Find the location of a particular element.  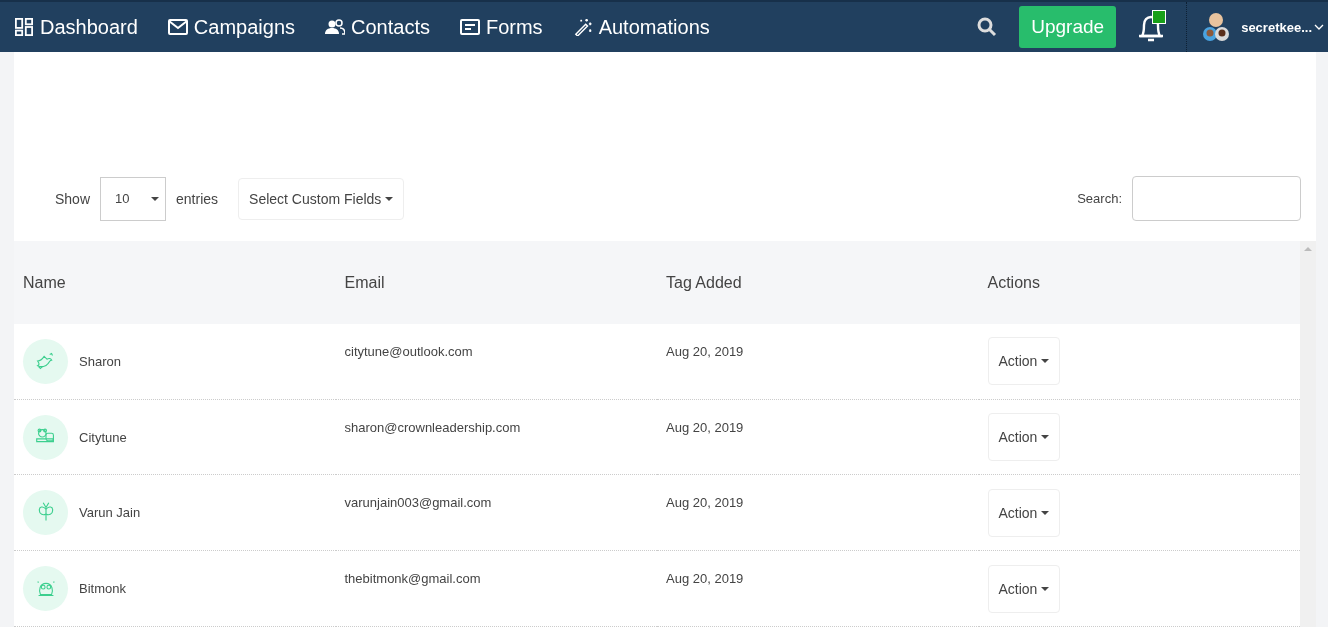

notification-bell-icon is located at coordinates (1151, 27).